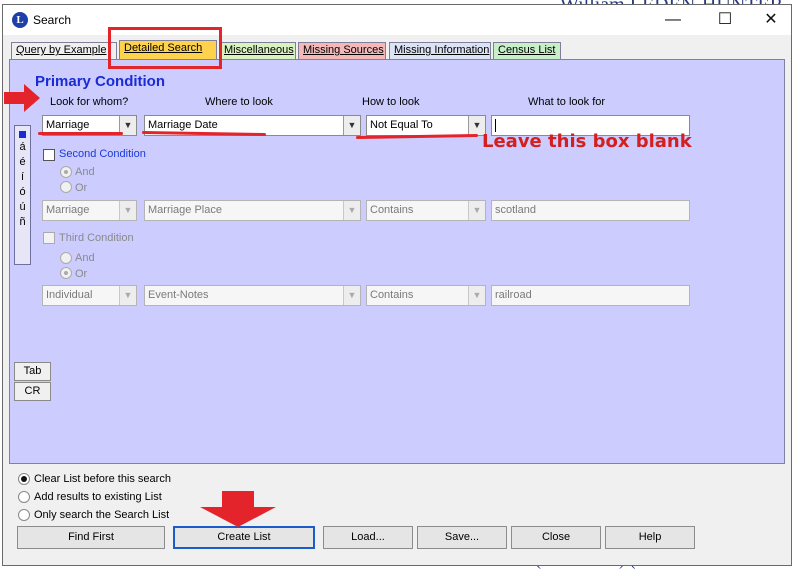 The image size is (796, 570). What do you see at coordinates (80, 133) in the screenshot?
I see `annotation-underline-who` at bounding box center [80, 133].